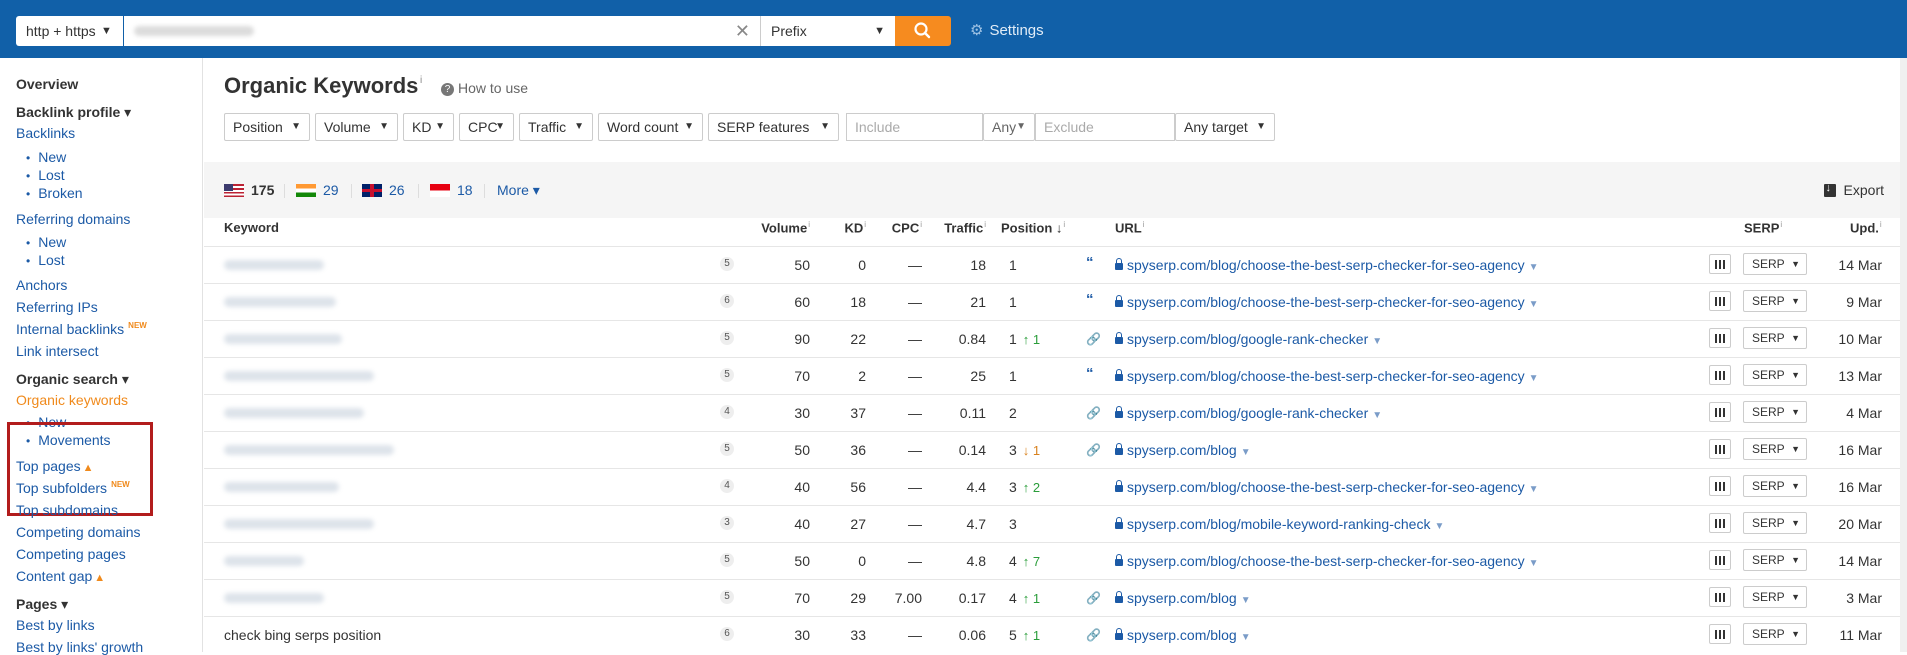 The height and width of the screenshot is (655, 1907). Describe the element at coordinates (267, 127) in the screenshot. I see `filter-position: Position ▼` at that location.